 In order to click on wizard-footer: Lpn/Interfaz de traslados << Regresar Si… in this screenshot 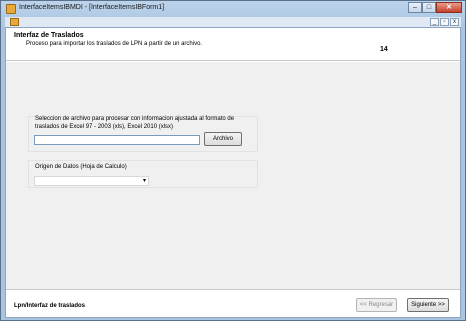, I will do `click(233, 304)`.